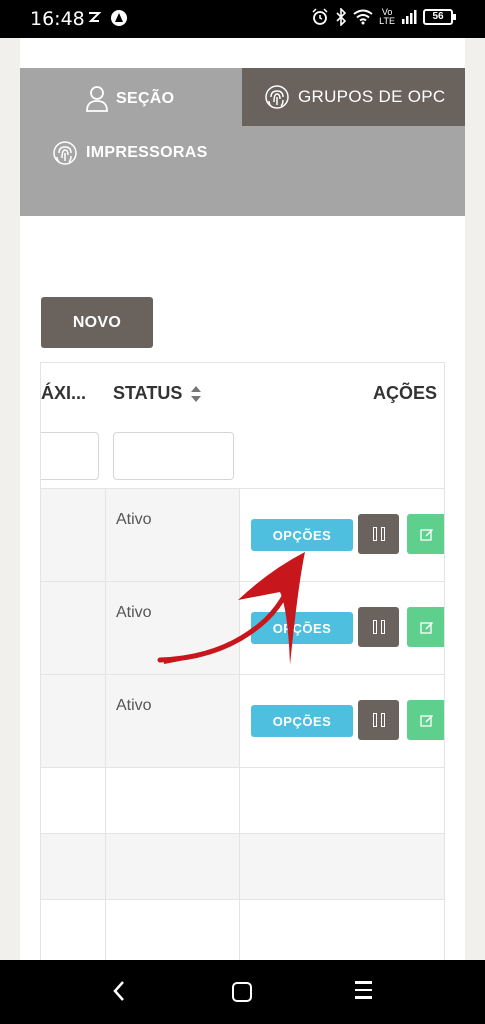 This screenshot has height=1024, width=485. What do you see at coordinates (95, 17) in the screenshot?
I see `tools-icon` at bounding box center [95, 17].